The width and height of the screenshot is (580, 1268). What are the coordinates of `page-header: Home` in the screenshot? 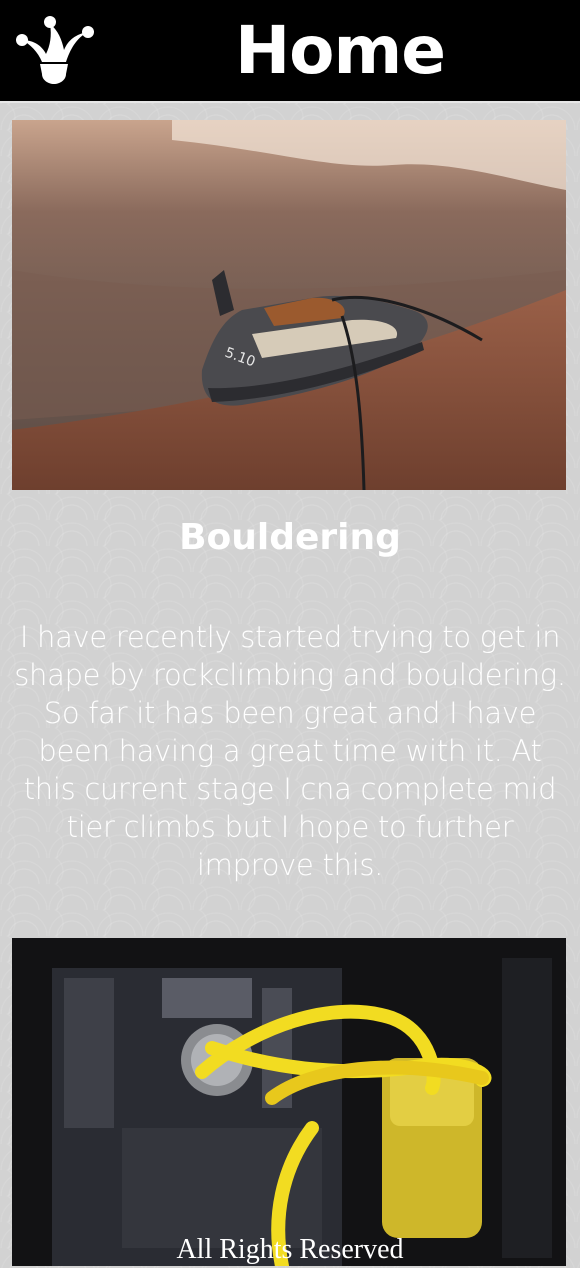 It's located at (290, 51).